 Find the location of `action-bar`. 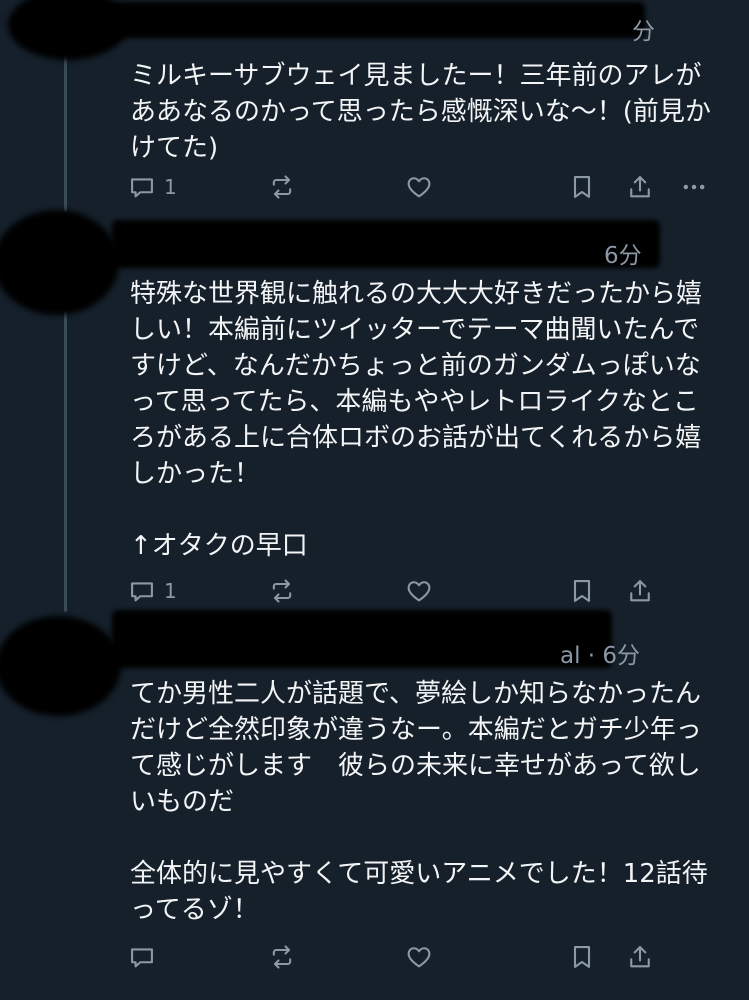

action-bar is located at coordinates (423, 957).